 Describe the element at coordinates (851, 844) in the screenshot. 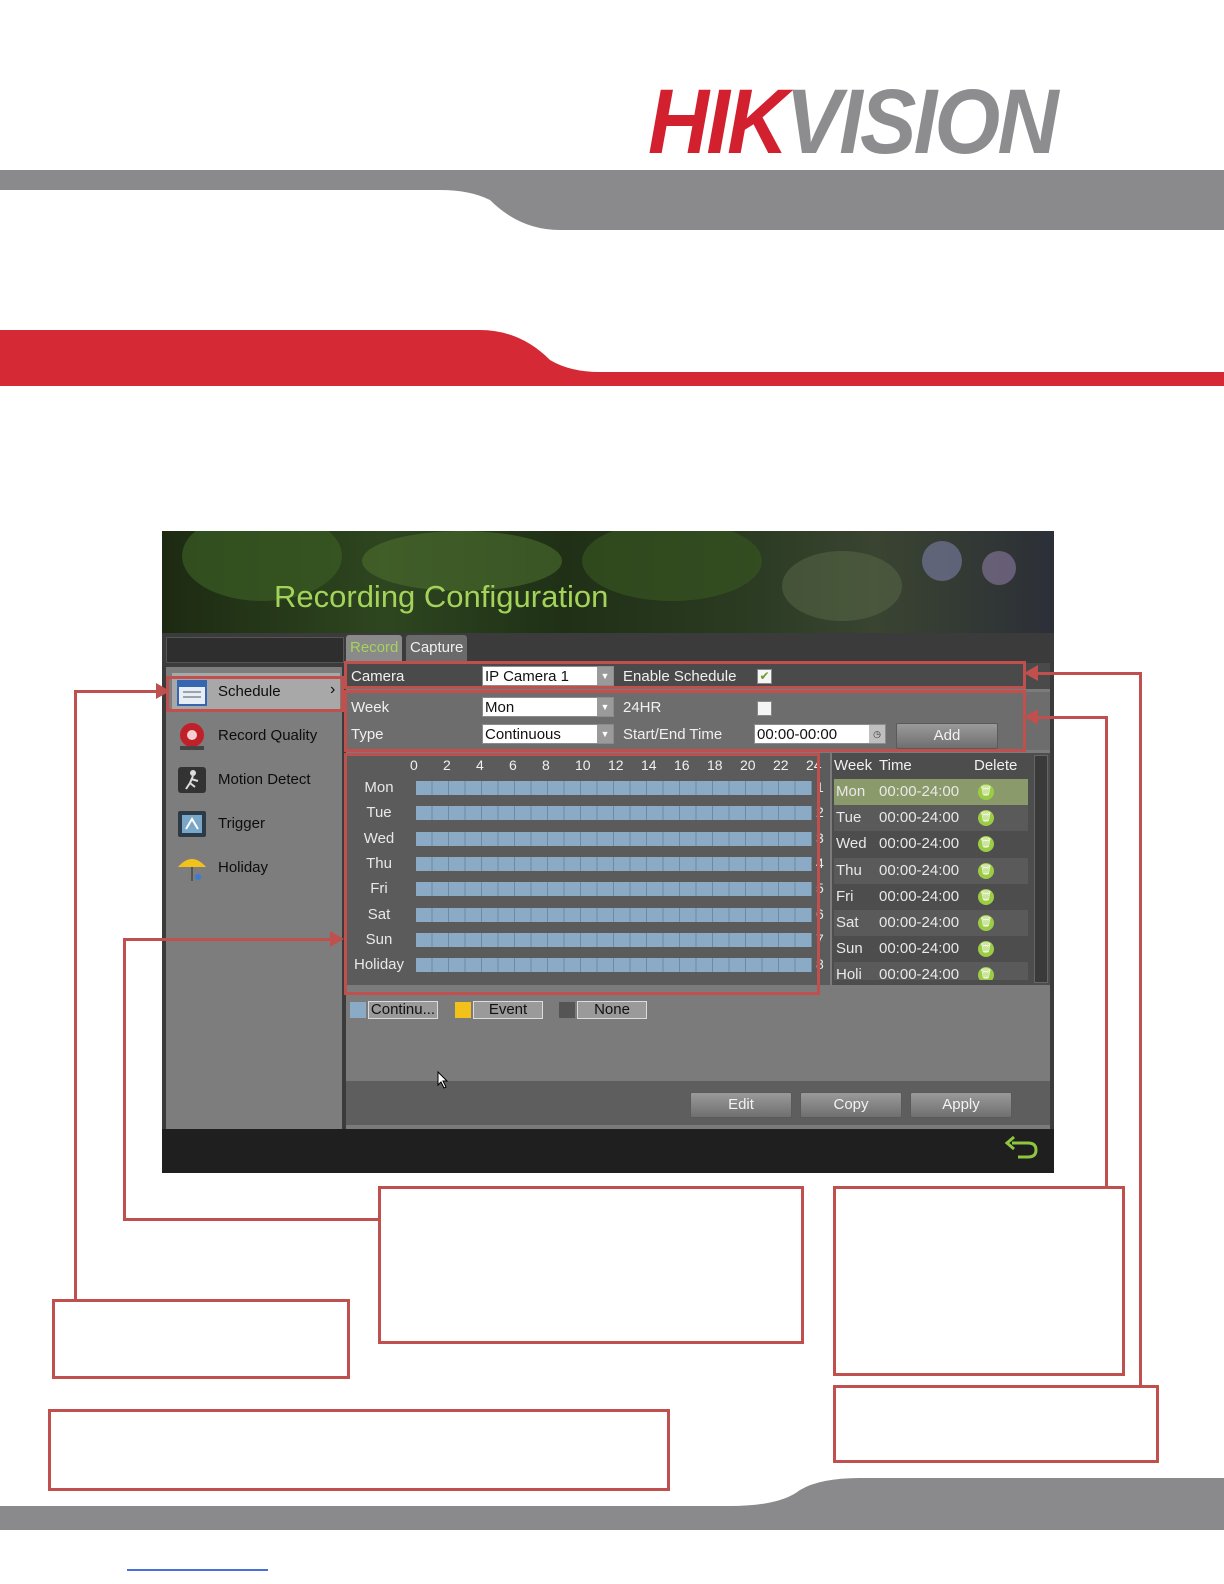

I see `table-cell-week: Wed` at that location.